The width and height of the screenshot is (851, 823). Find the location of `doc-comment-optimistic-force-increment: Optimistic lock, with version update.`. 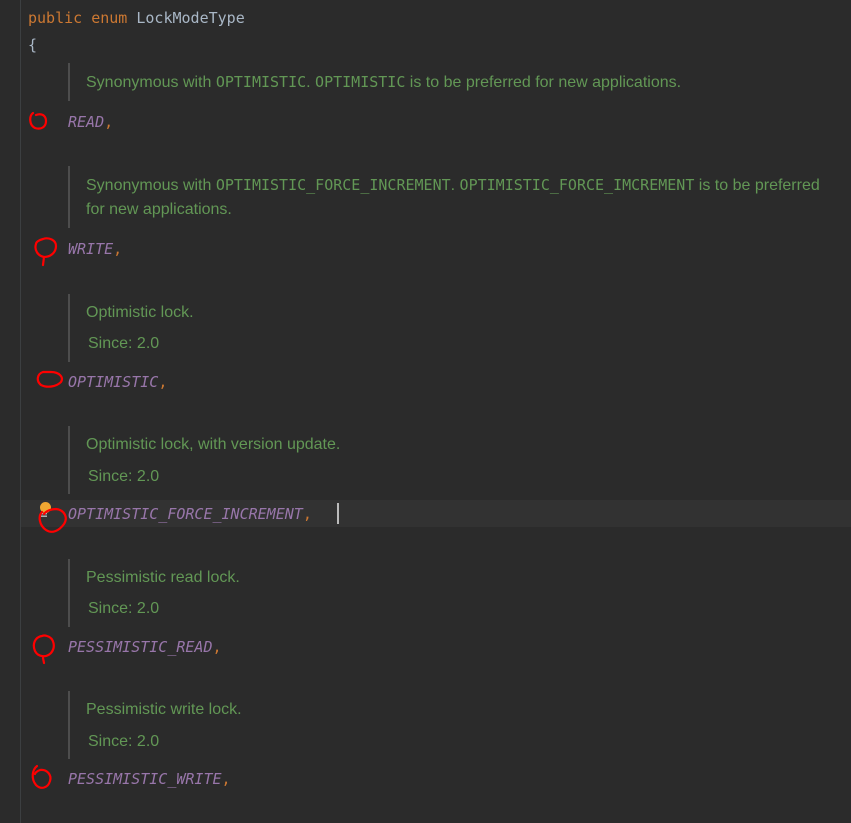

doc-comment-optimistic-force-increment: Optimistic lock, with version update. is located at coordinates (213, 444).